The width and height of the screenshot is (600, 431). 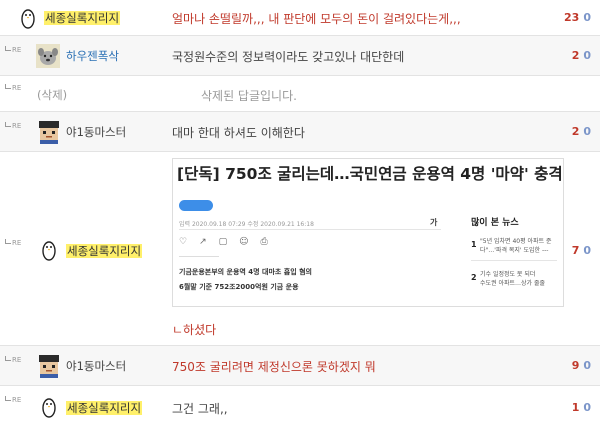 I want to click on vote-score: 70, so click(x=581, y=250).